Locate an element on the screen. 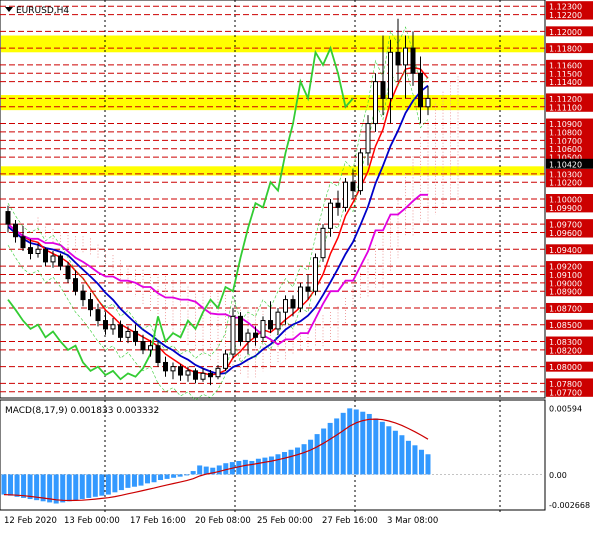  price-label: 1.07700 is located at coordinates (565, 392).